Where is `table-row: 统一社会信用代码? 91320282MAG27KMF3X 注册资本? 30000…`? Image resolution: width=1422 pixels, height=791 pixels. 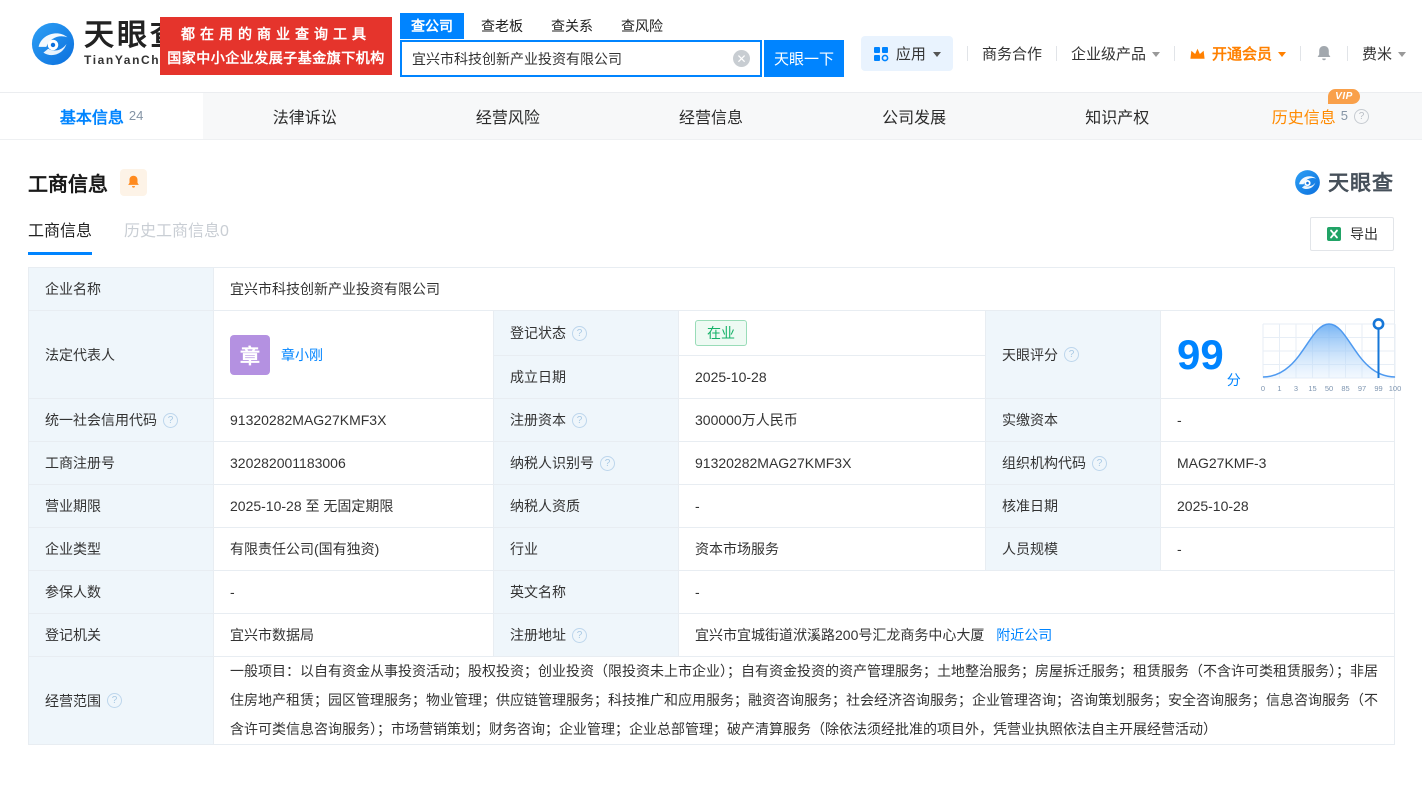
table-row: 统一社会信用代码? 91320282MAG27KMF3X 注册资本? 30000… is located at coordinates (712, 420).